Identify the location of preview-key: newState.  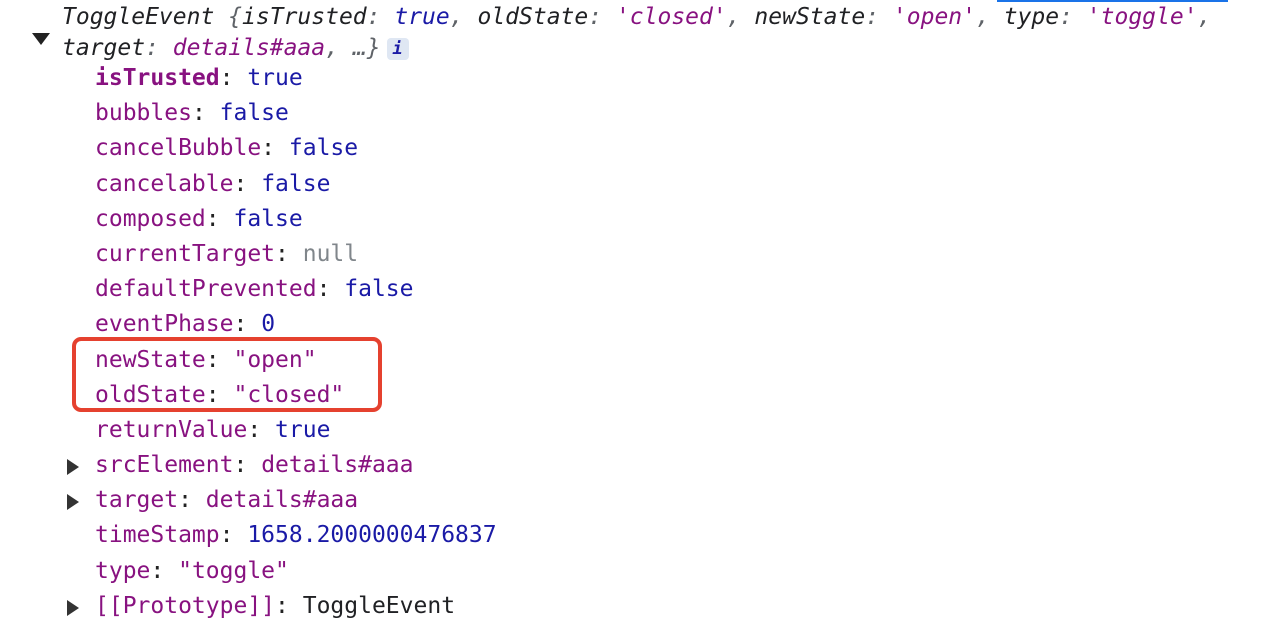
(810, 17).